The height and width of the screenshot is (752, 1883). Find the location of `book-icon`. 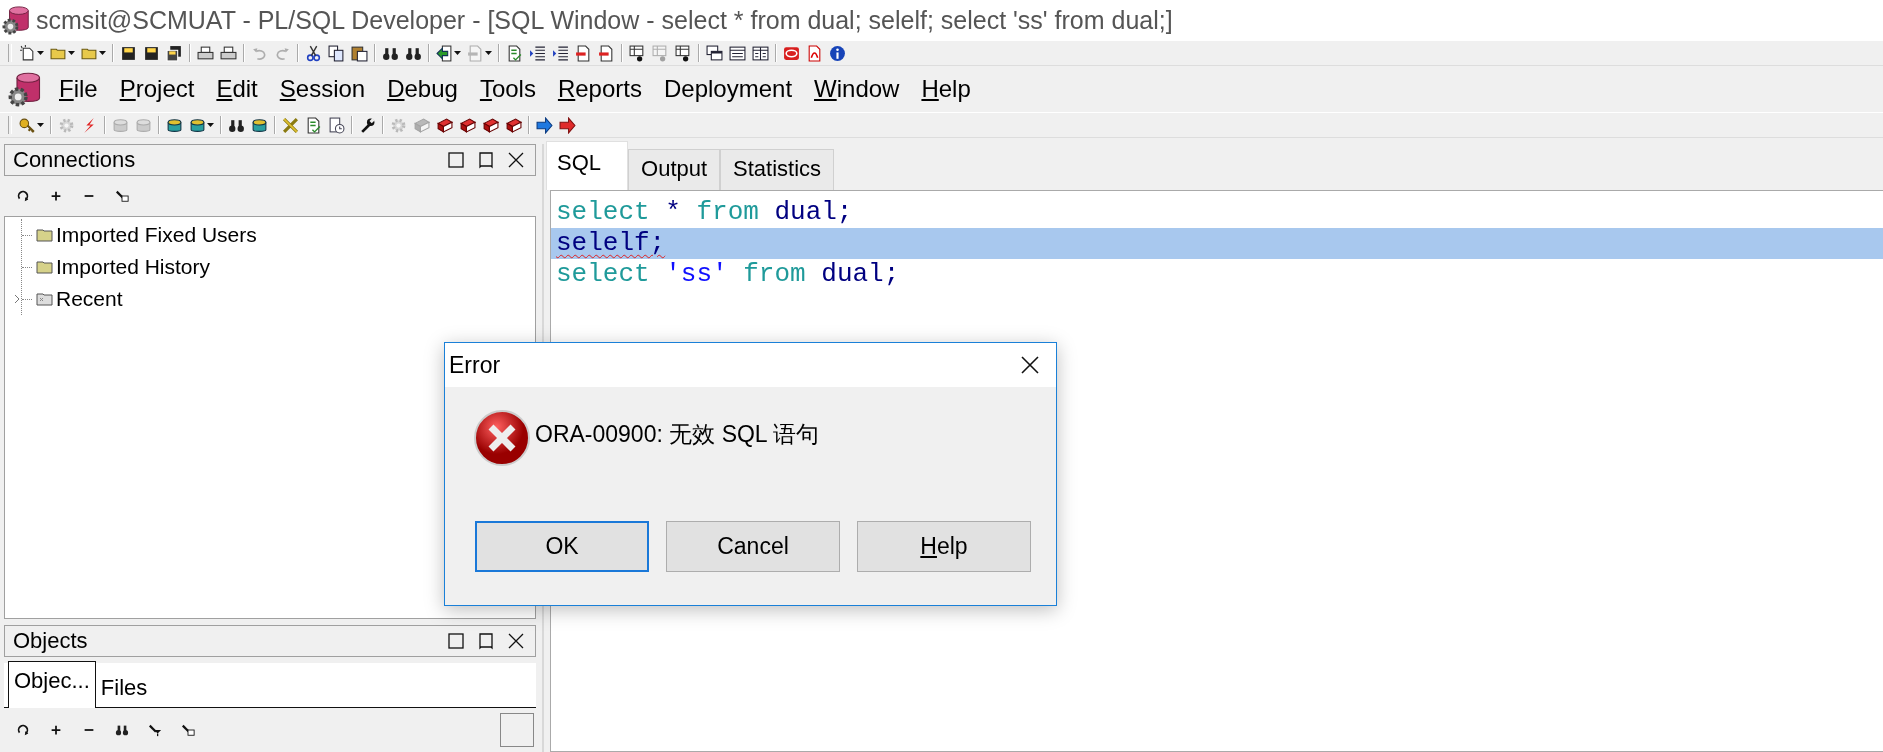

book-icon is located at coordinates (467, 125).